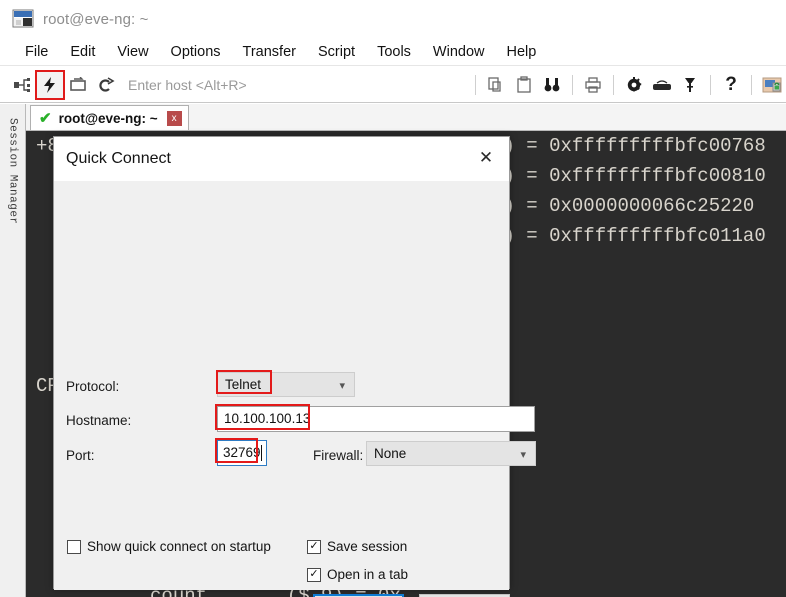 The image size is (786, 597). What do you see at coordinates (552, 85) in the screenshot?
I see `find-icon` at bounding box center [552, 85].